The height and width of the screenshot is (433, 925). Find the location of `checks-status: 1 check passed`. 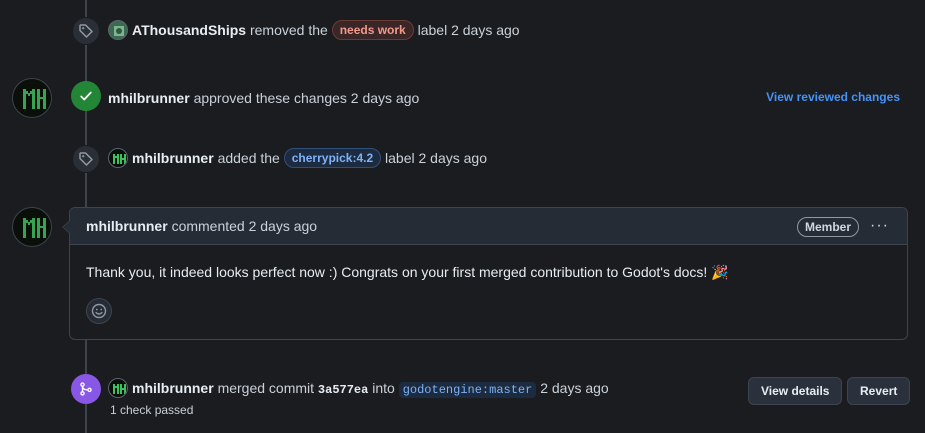

checks-status: 1 check passed is located at coordinates (151, 410).